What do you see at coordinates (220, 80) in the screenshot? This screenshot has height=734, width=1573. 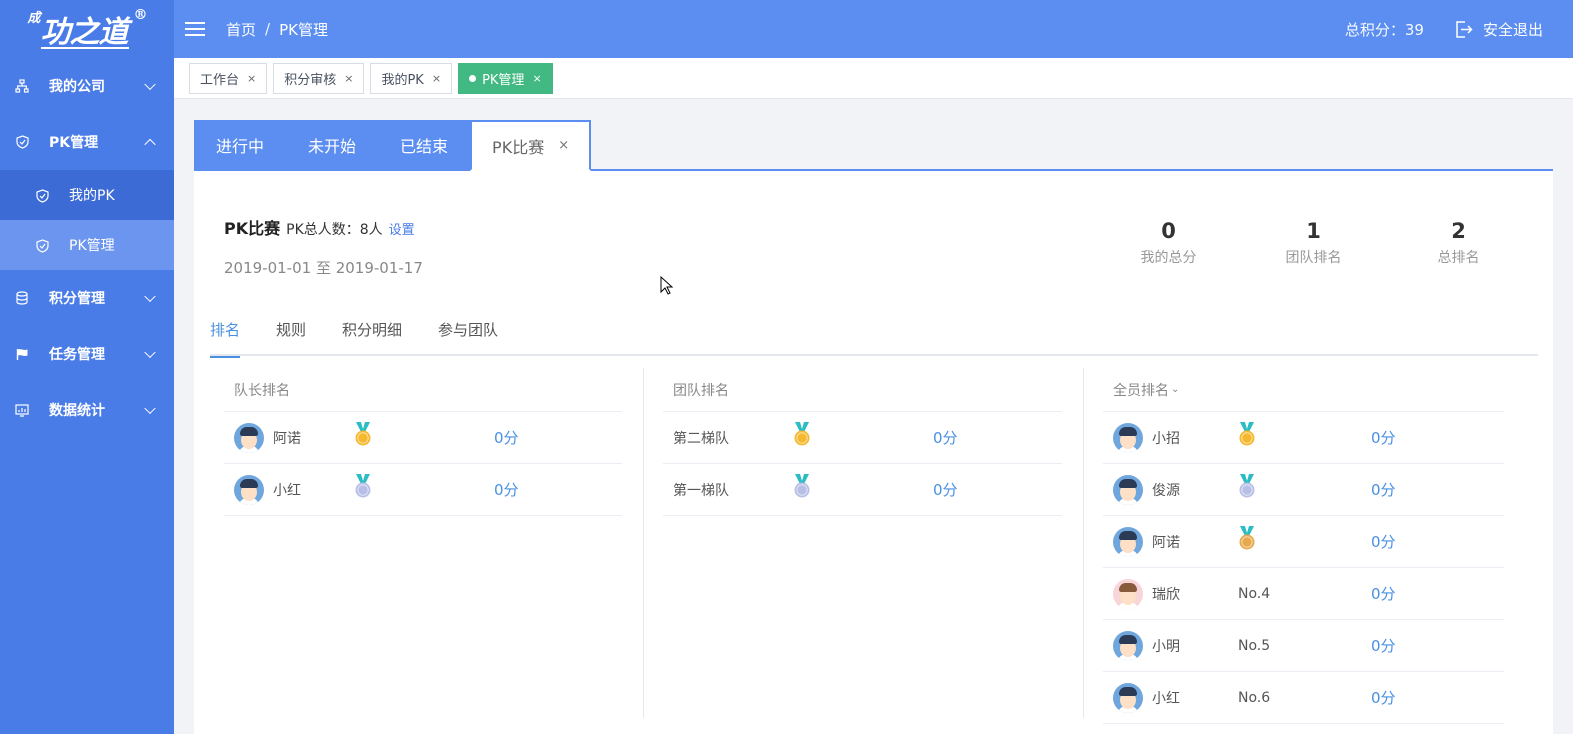 I see `tag-label: 工作台` at bounding box center [220, 80].